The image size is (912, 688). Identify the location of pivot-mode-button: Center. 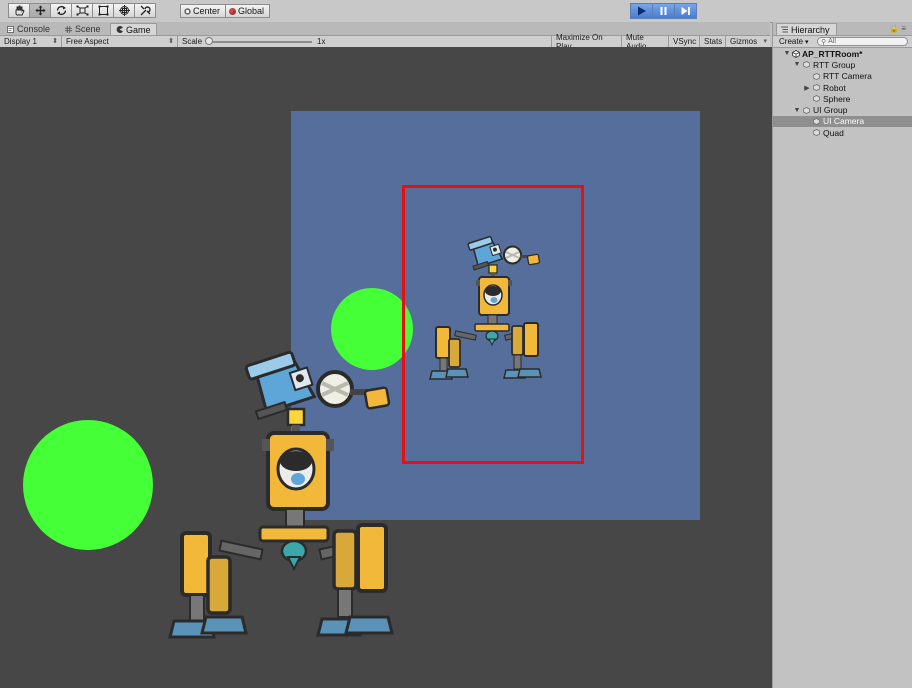
(203, 11).